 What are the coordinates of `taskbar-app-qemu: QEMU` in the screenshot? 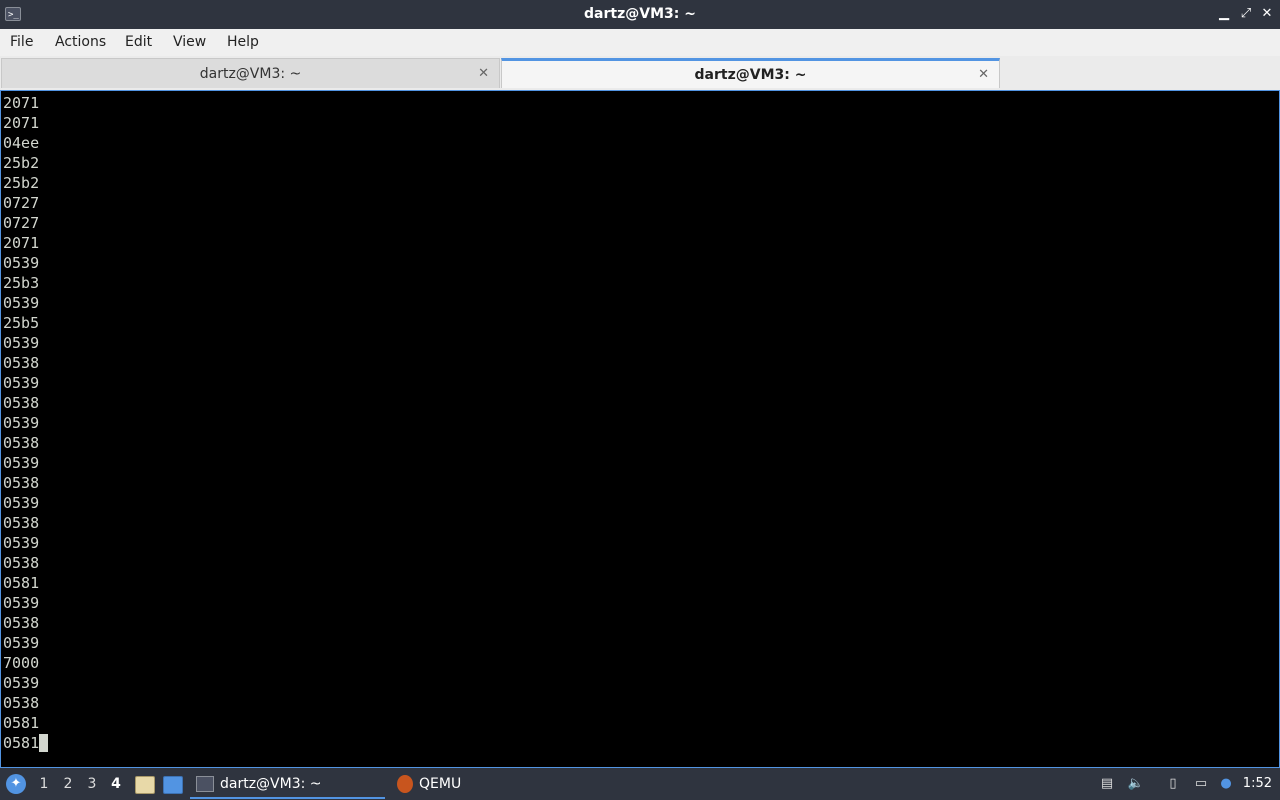 It's located at (455, 784).